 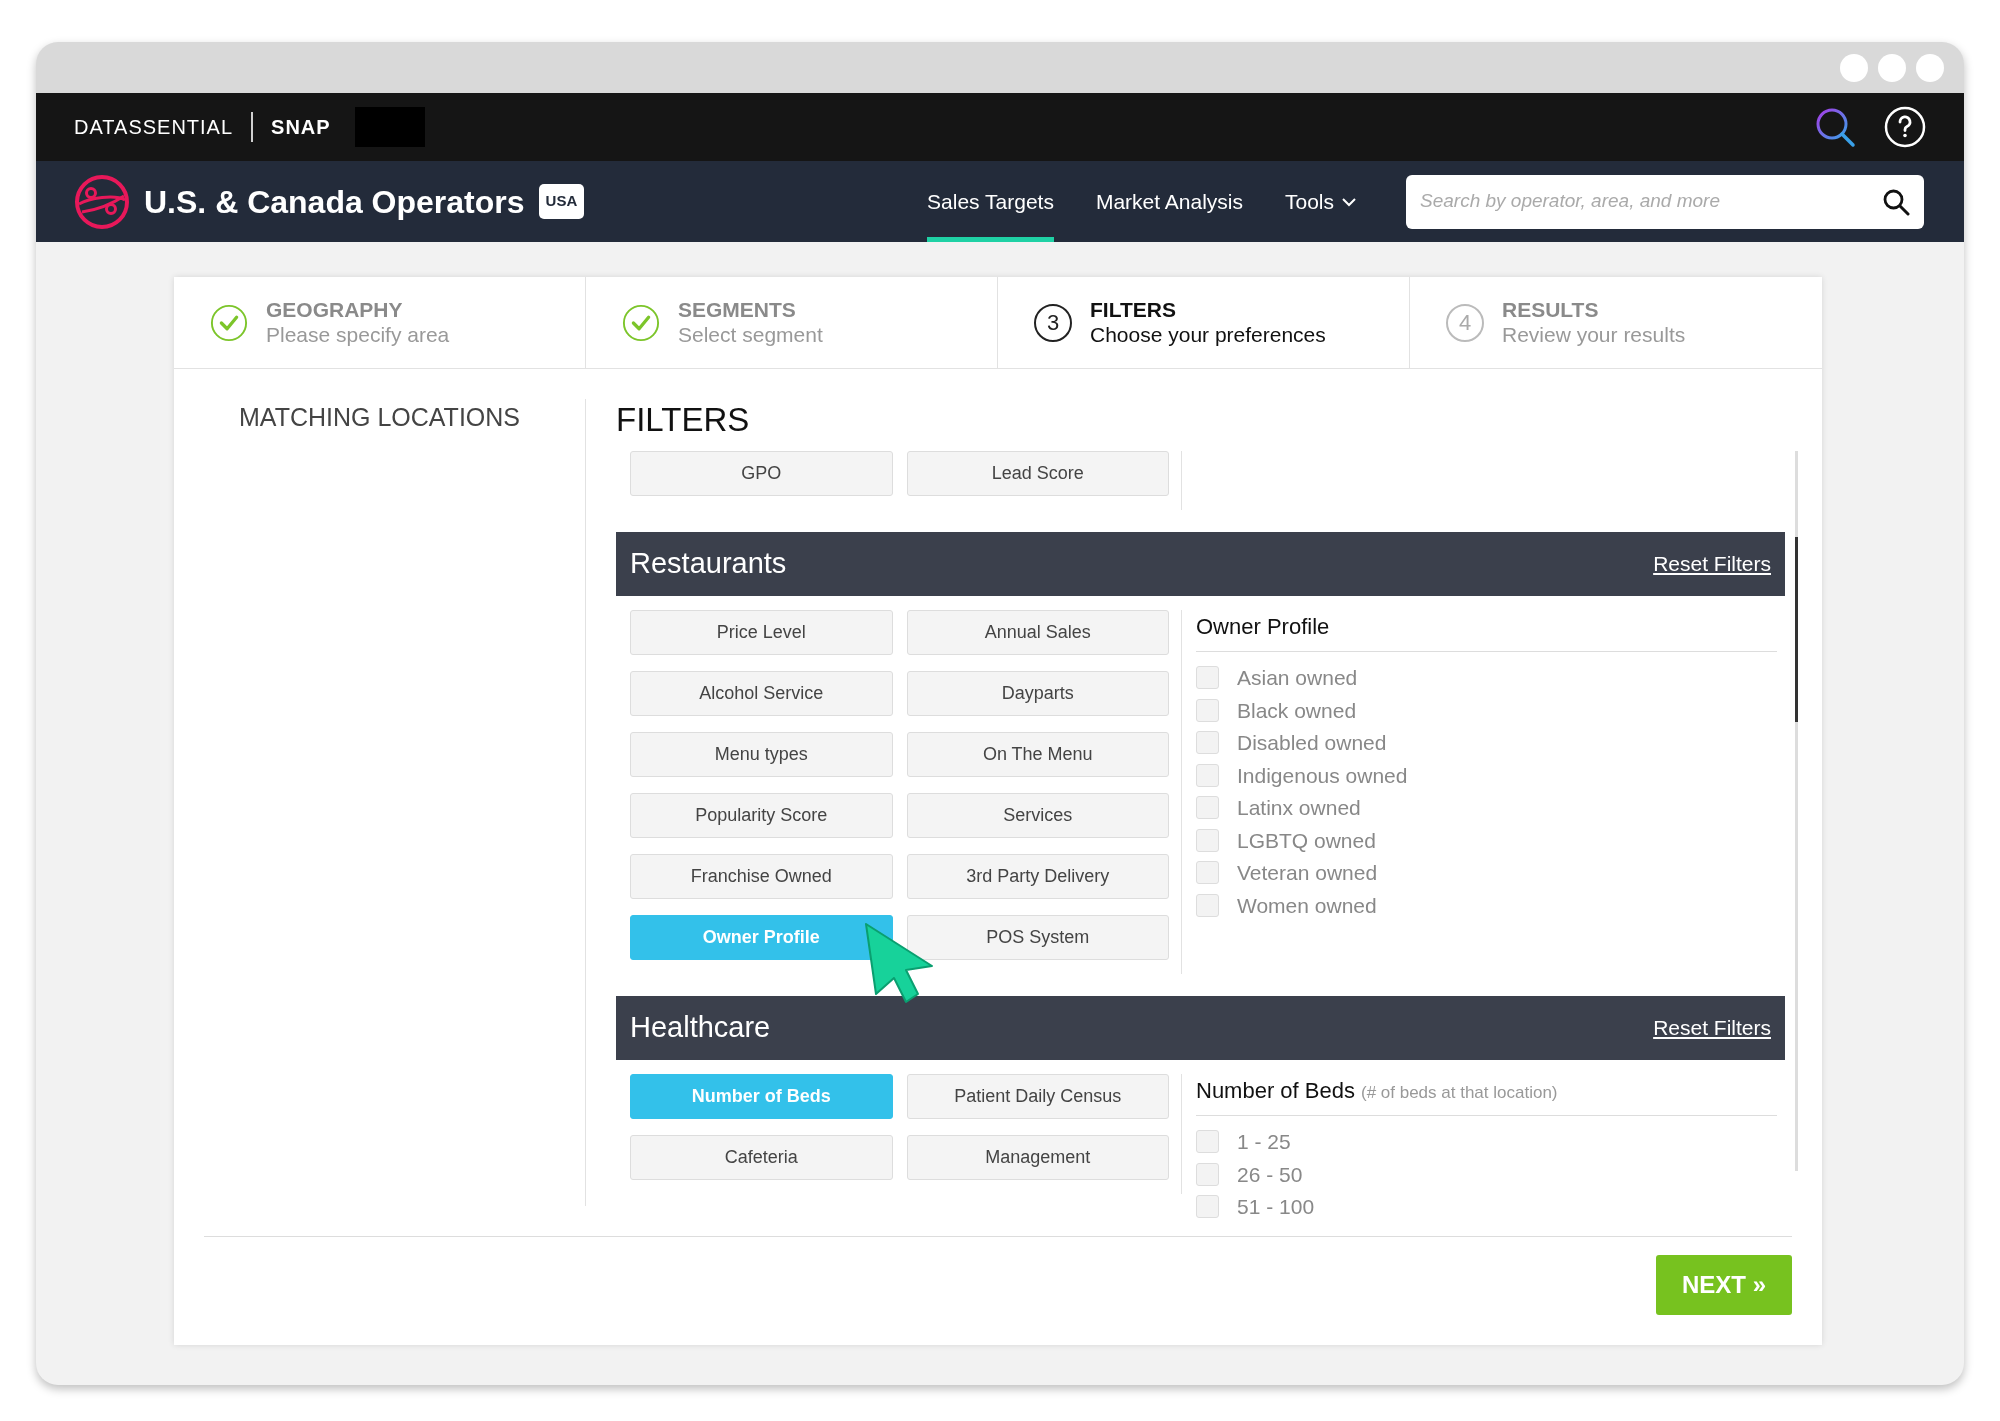 What do you see at coordinates (1299, 808) in the screenshot?
I see `option-label: Latinx owned` at bounding box center [1299, 808].